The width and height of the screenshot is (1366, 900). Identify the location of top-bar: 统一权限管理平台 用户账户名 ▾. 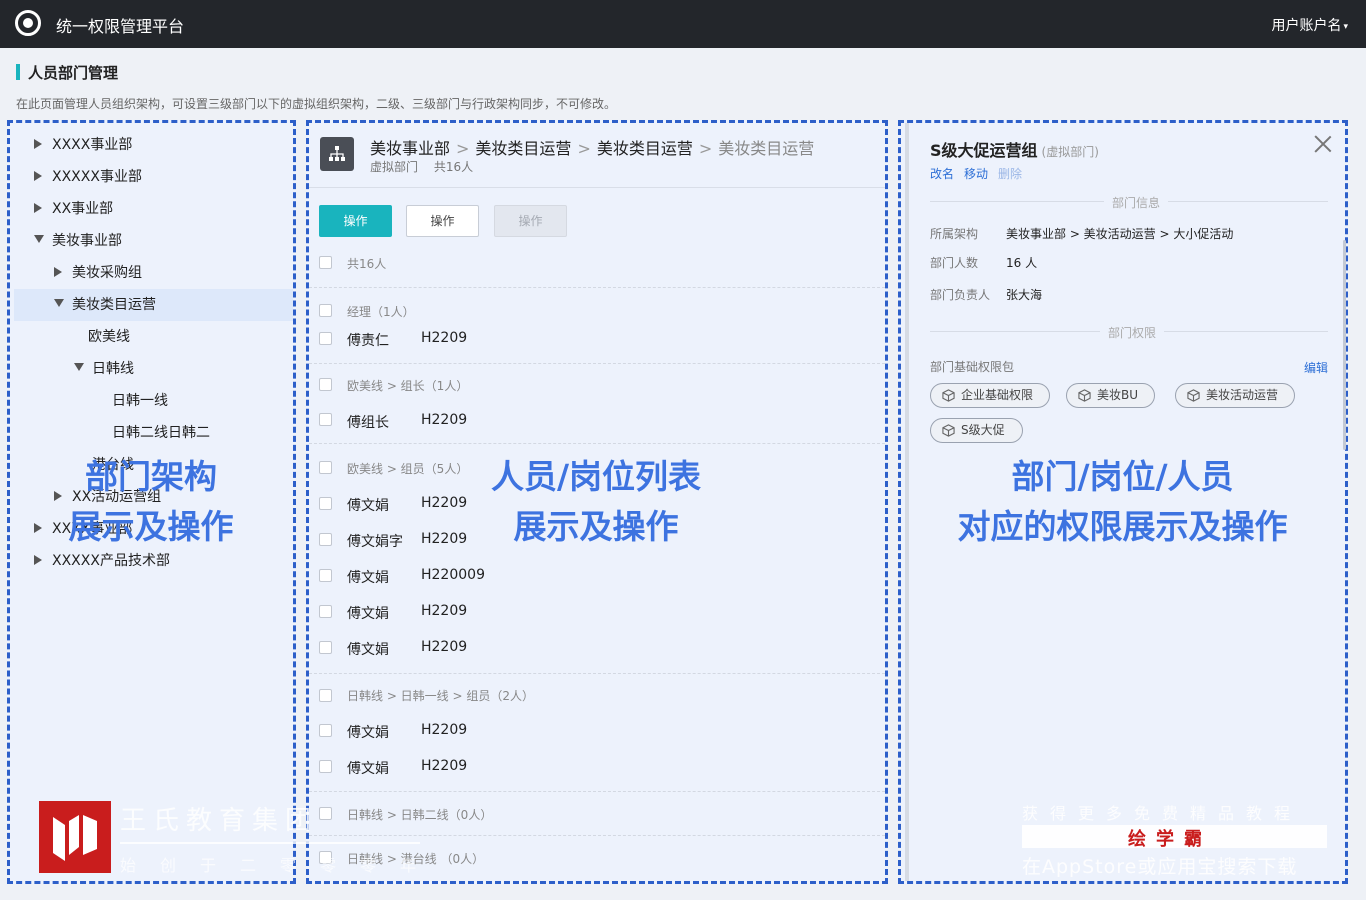
(683, 24).